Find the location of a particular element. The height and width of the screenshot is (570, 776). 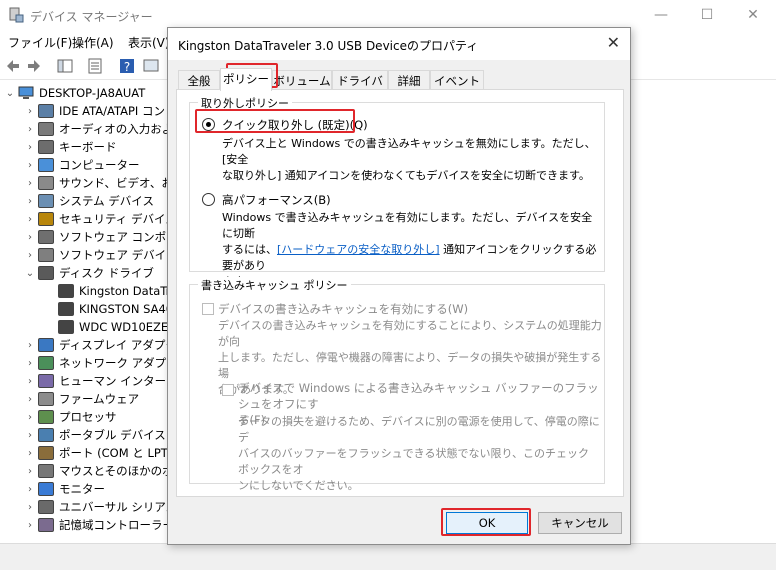

tree-child-item: KINGSTON SA40 is located at coordinates (115, 309).